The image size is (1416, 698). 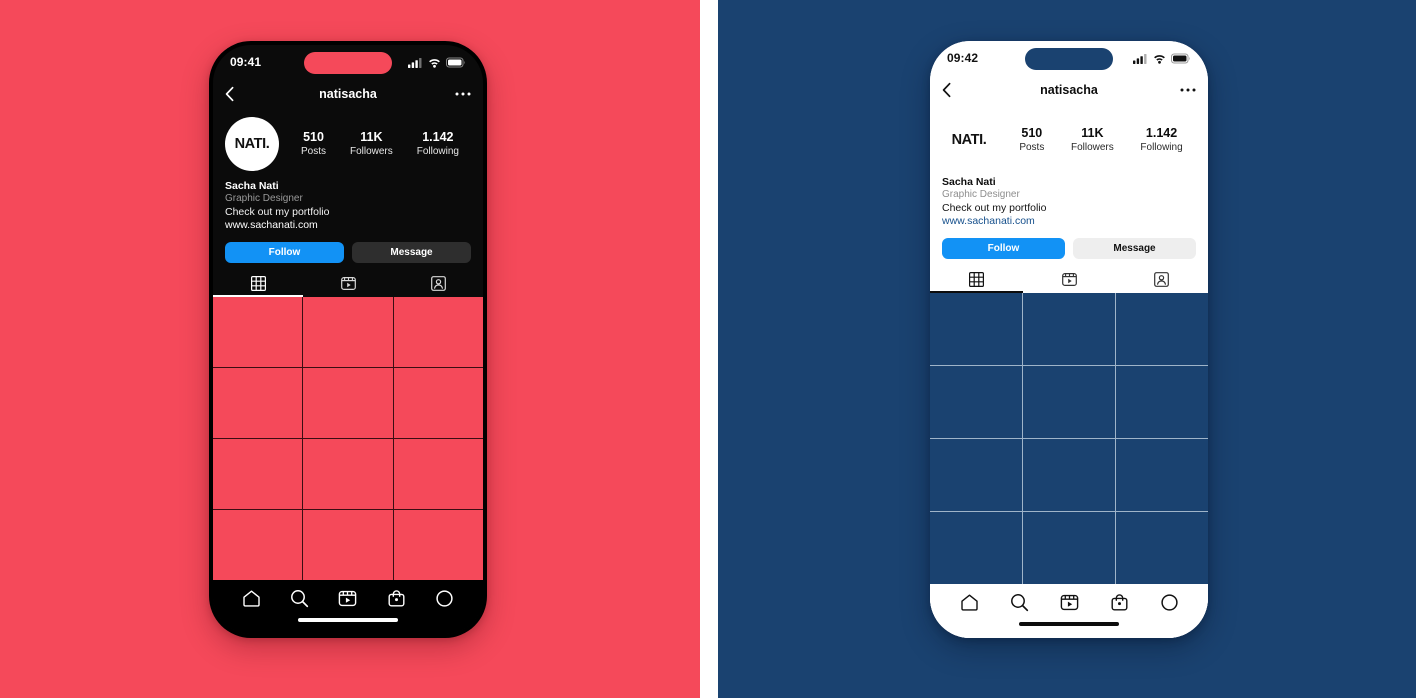 I want to click on panel-divider, so click(x=709, y=349).